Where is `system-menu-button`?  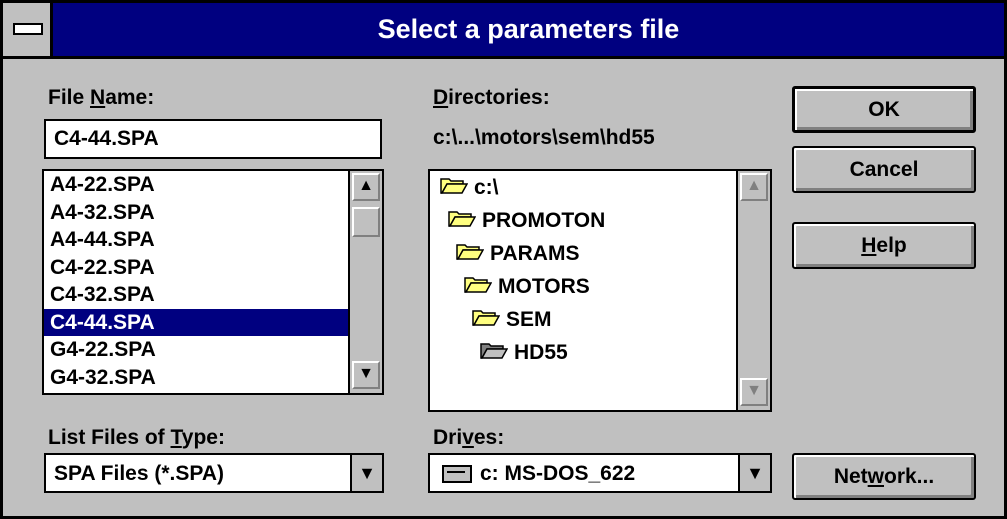 system-menu-button is located at coordinates (28, 29).